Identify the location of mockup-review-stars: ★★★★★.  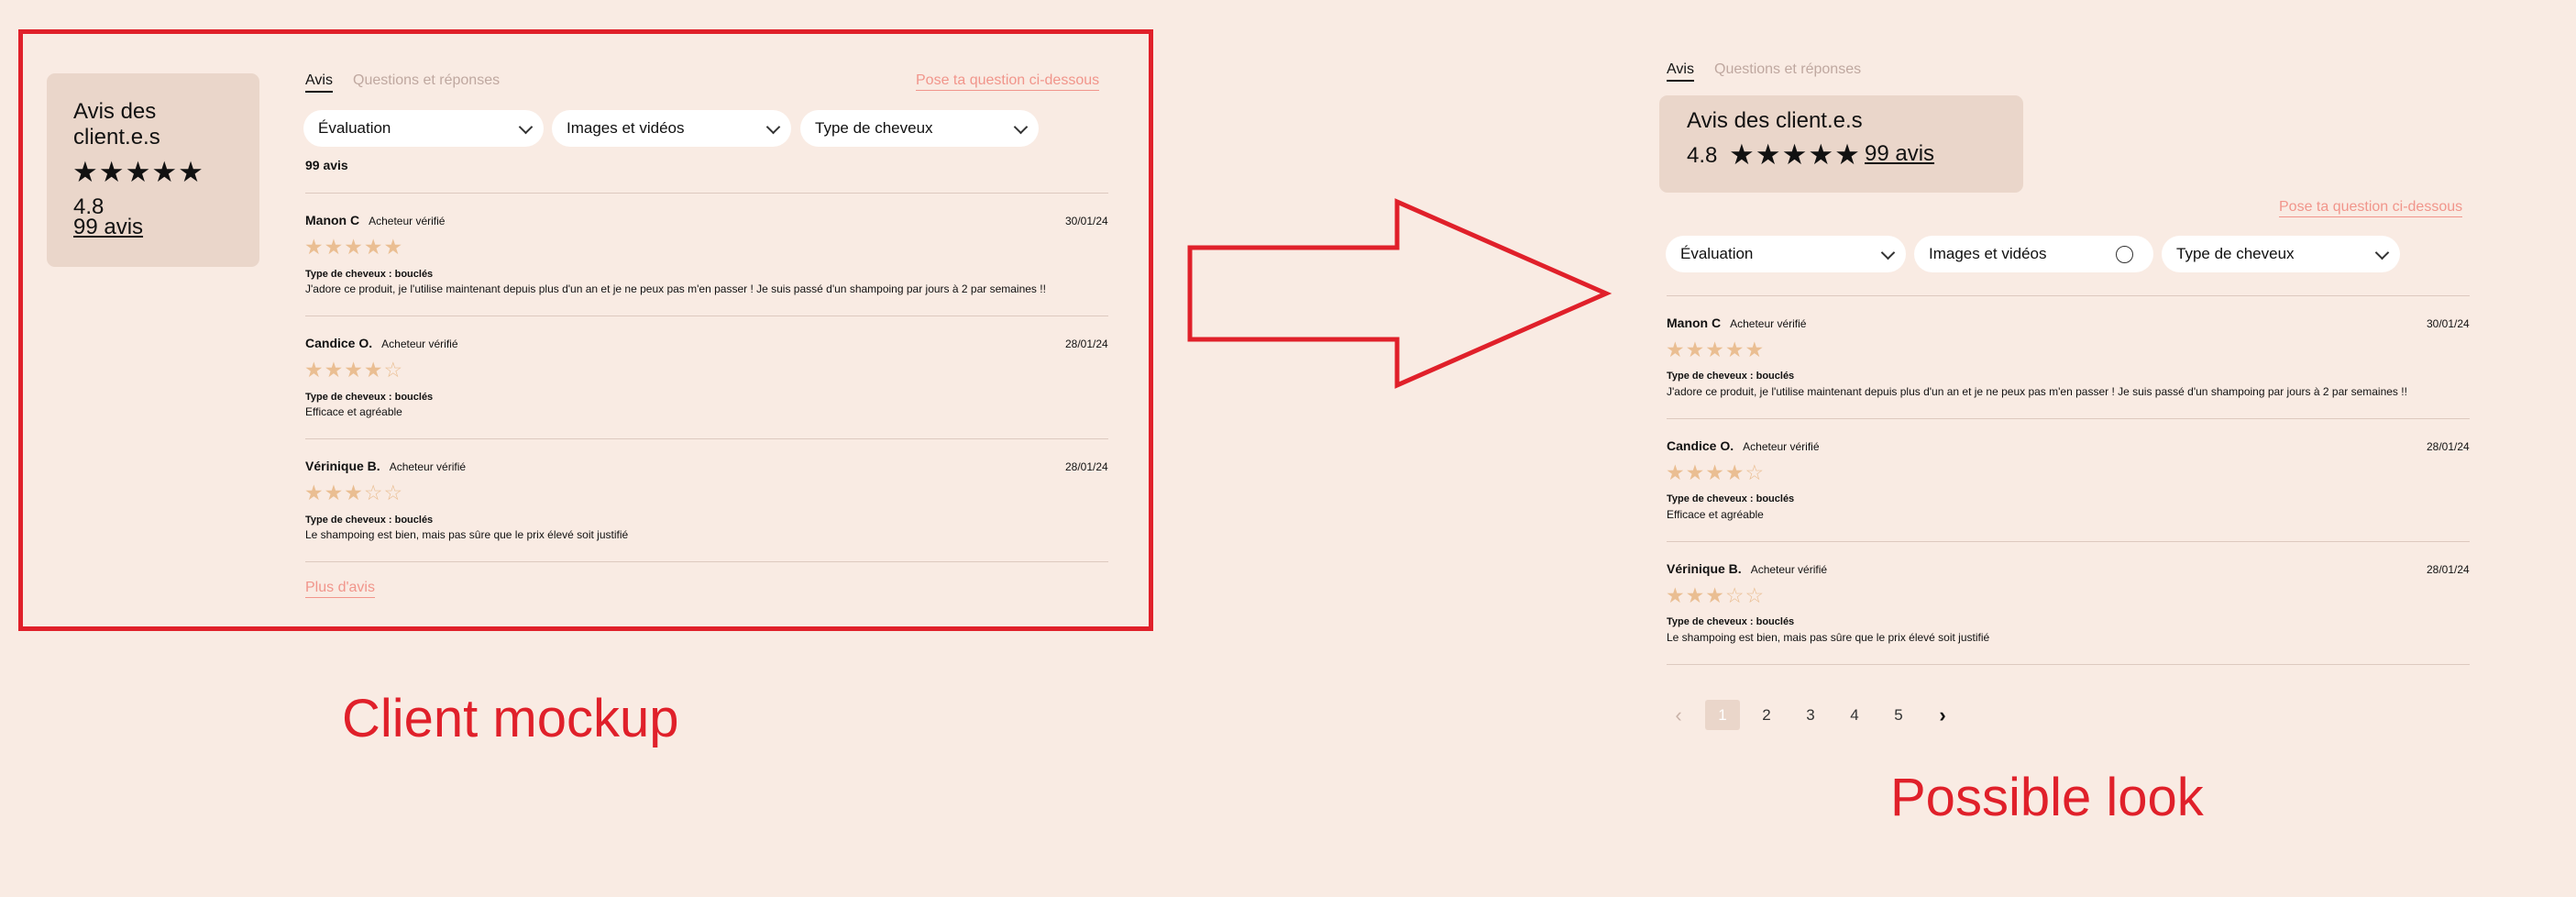
(354, 247).